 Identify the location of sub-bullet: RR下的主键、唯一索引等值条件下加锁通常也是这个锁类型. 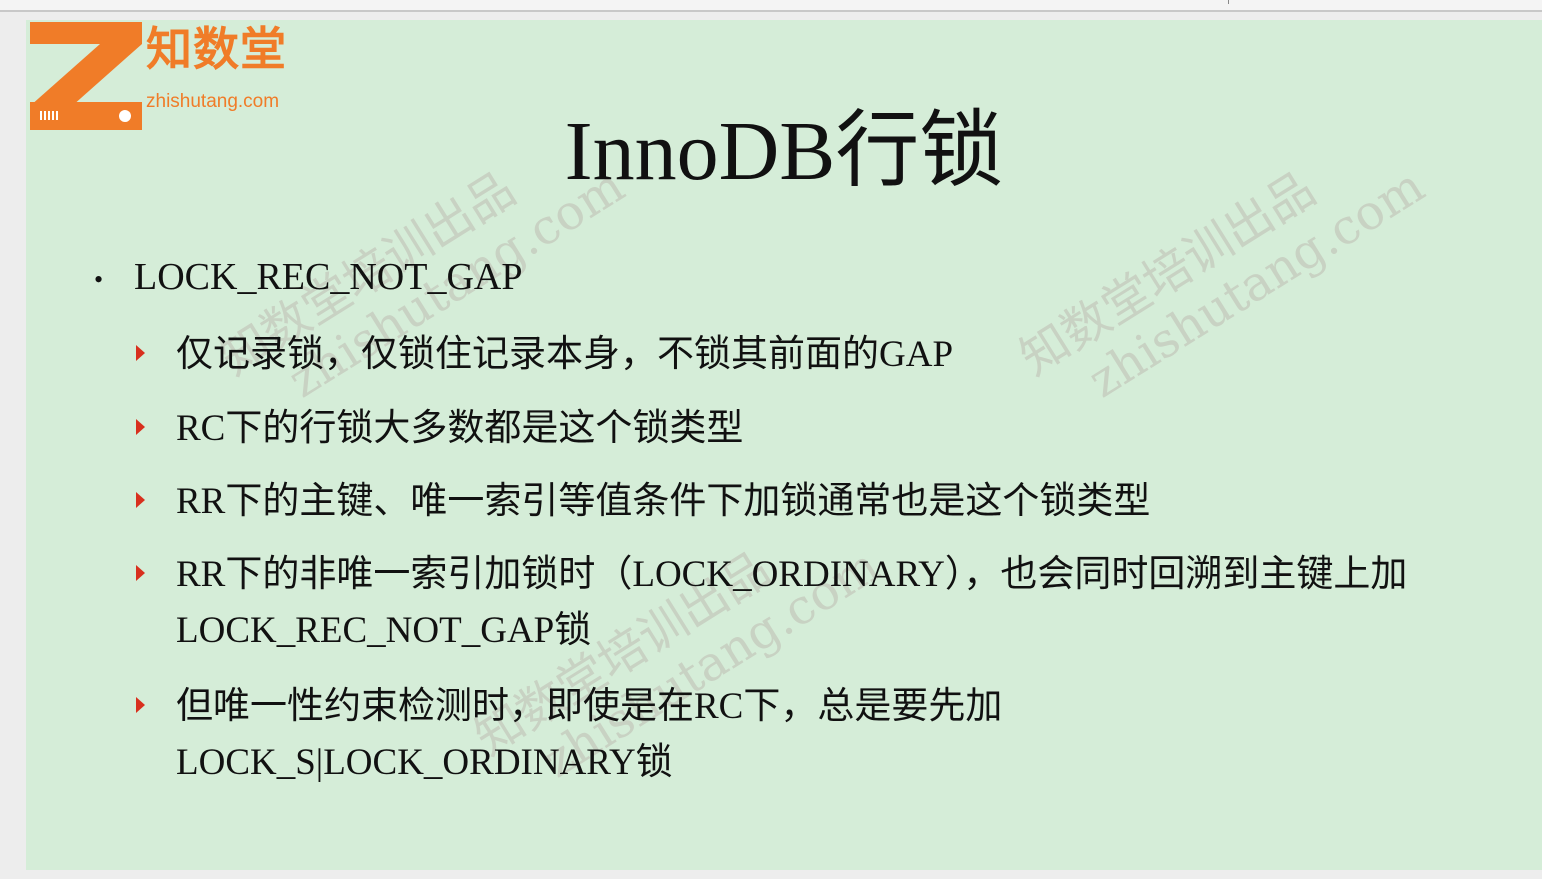
(786, 502).